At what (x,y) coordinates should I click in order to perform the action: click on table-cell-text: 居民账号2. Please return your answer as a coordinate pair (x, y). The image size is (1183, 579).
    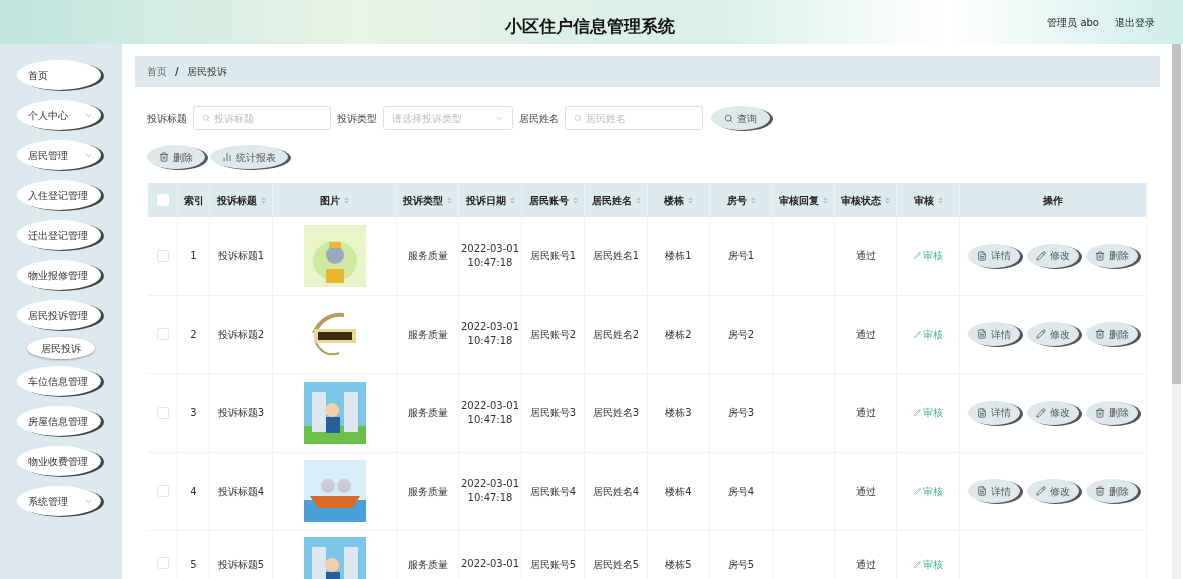
    Looking at the image, I should click on (553, 334).